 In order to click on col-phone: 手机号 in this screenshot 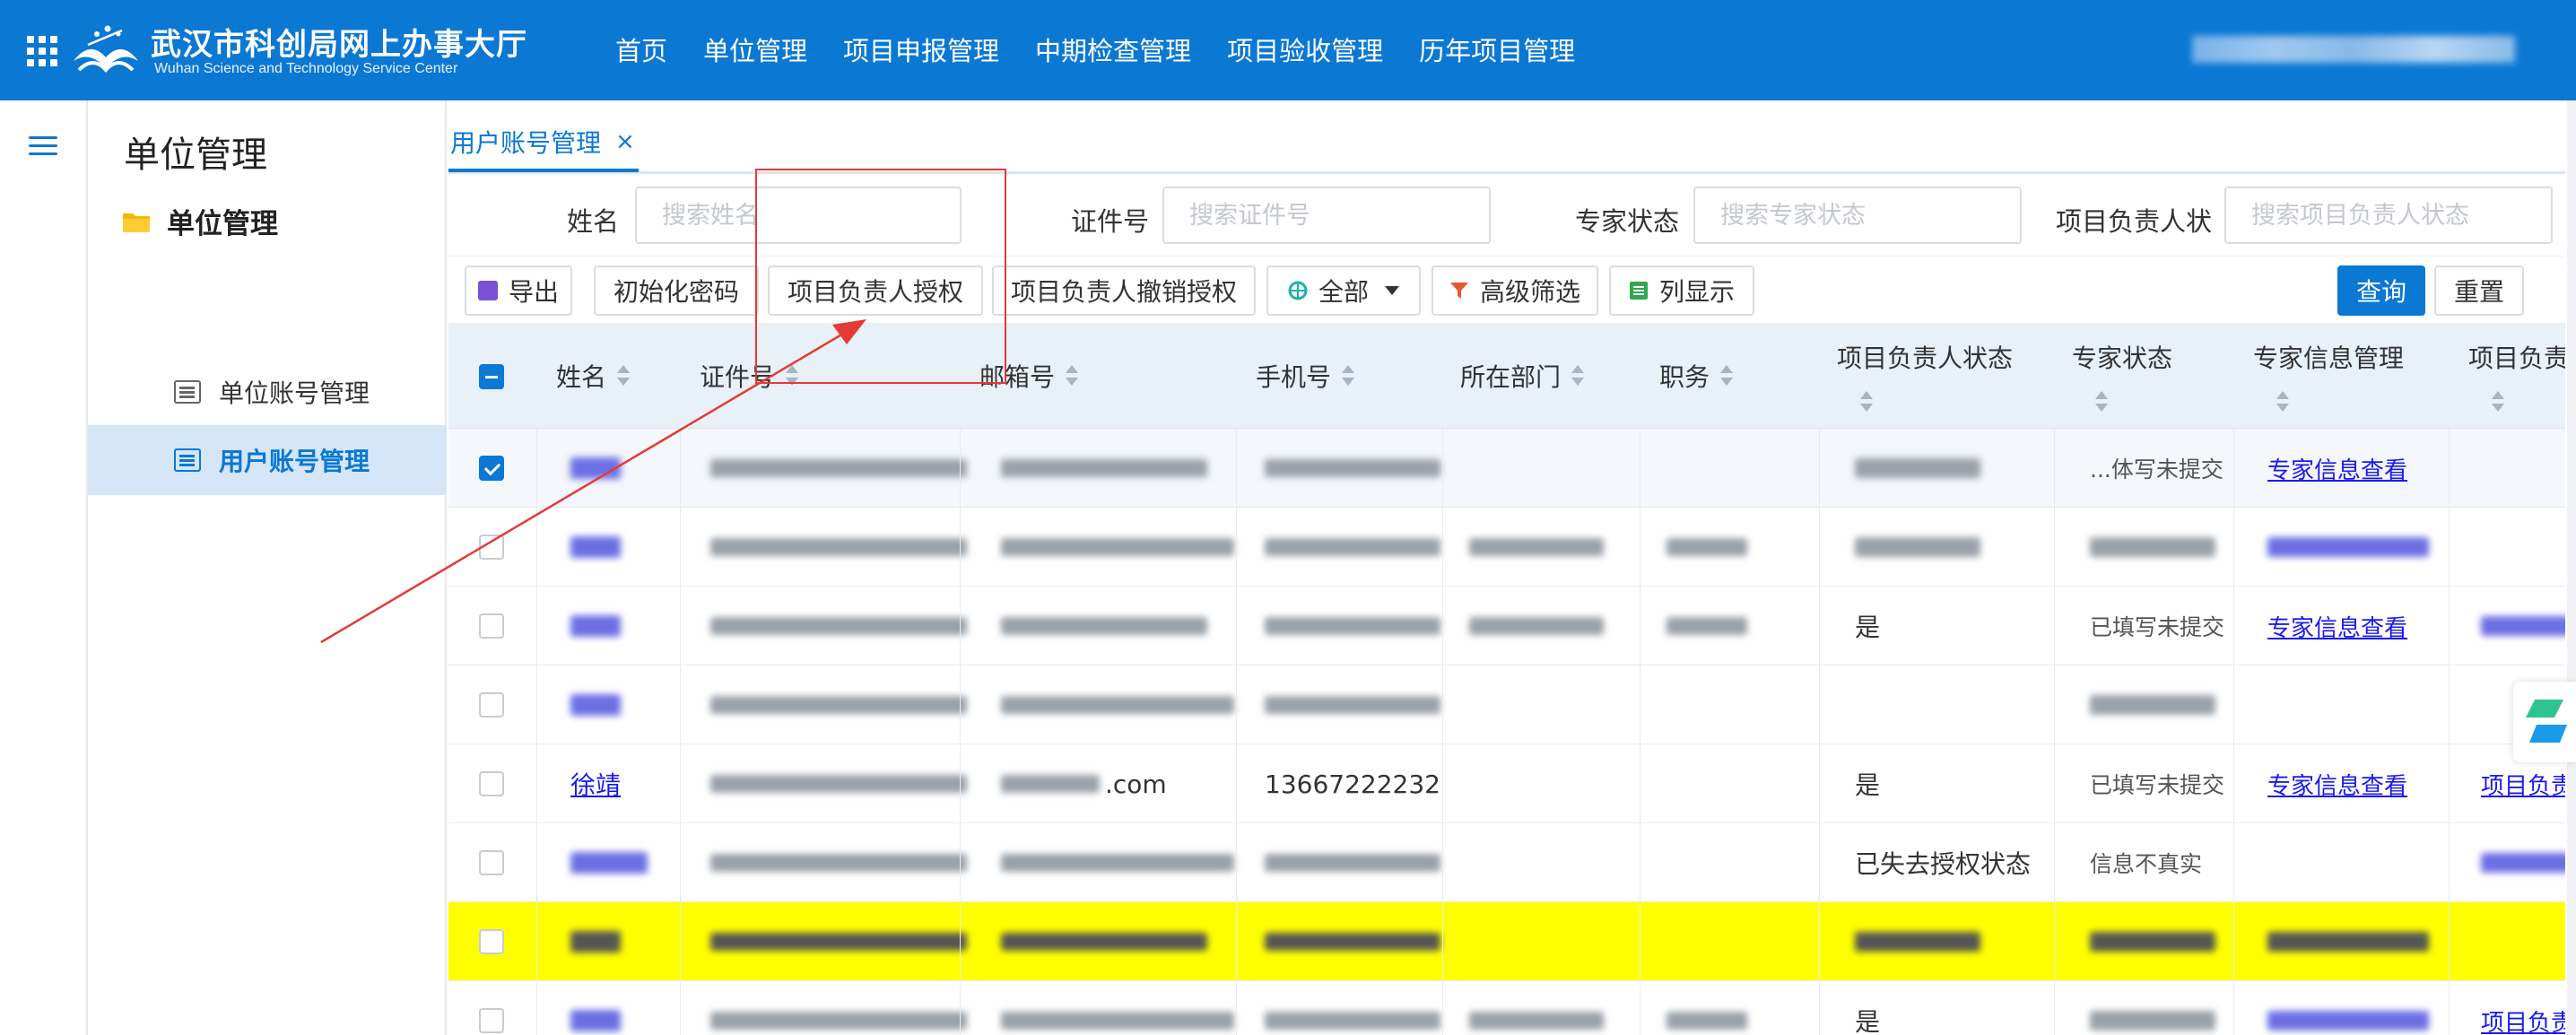, I will do `click(1305, 376)`.